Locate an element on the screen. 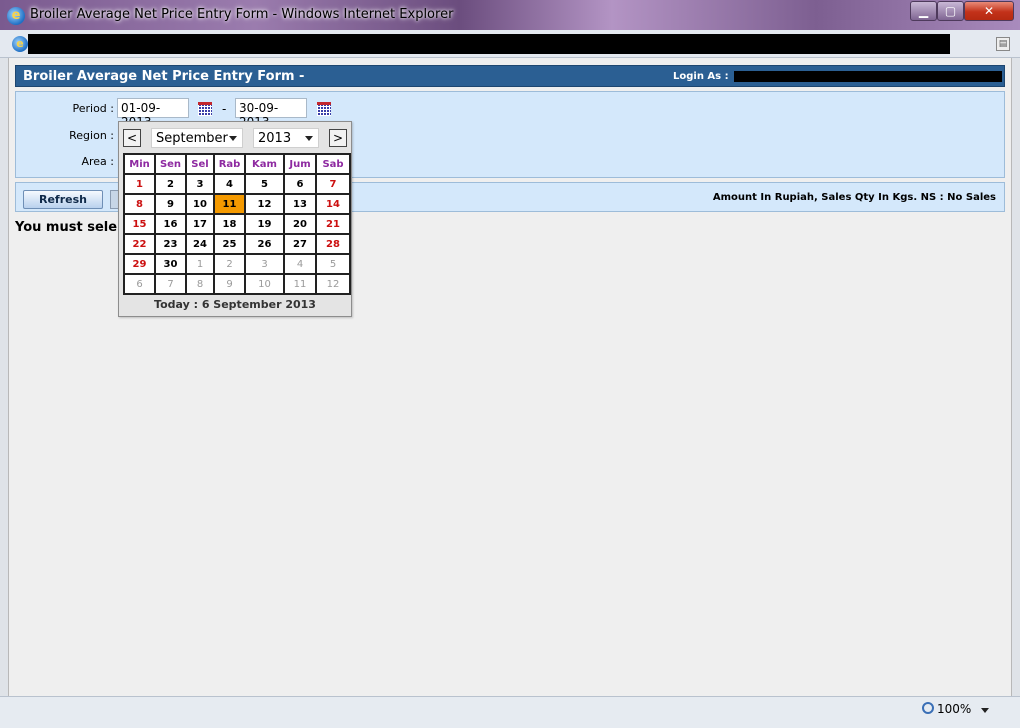 The width and height of the screenshot is (1020, 728). calendar-day: 6 is located at coordinates (300, 184).